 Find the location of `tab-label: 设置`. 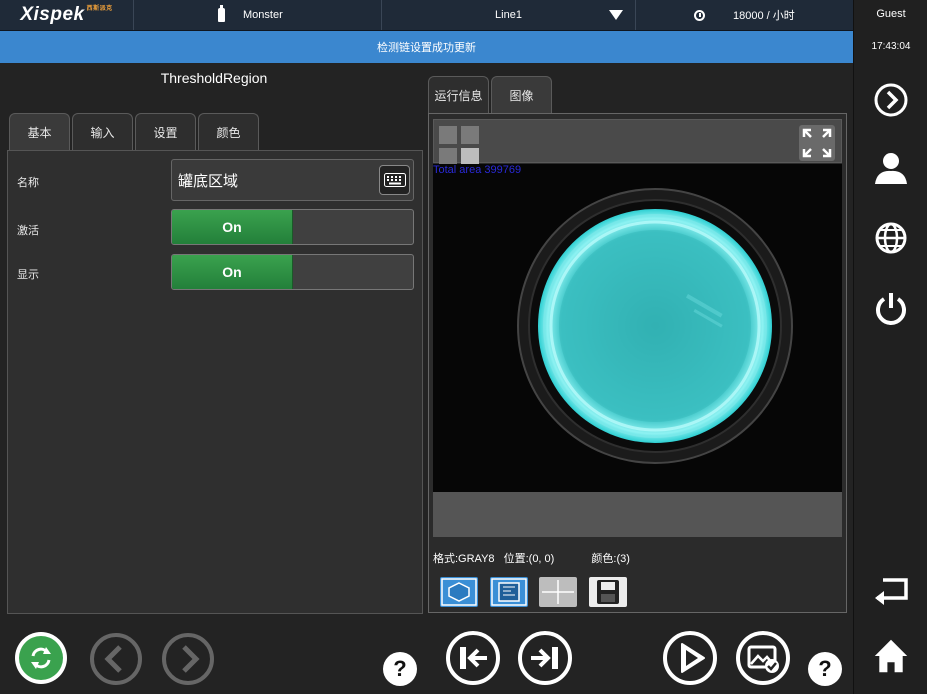

tab-label: 设置 is located at coordinates (165, 132).